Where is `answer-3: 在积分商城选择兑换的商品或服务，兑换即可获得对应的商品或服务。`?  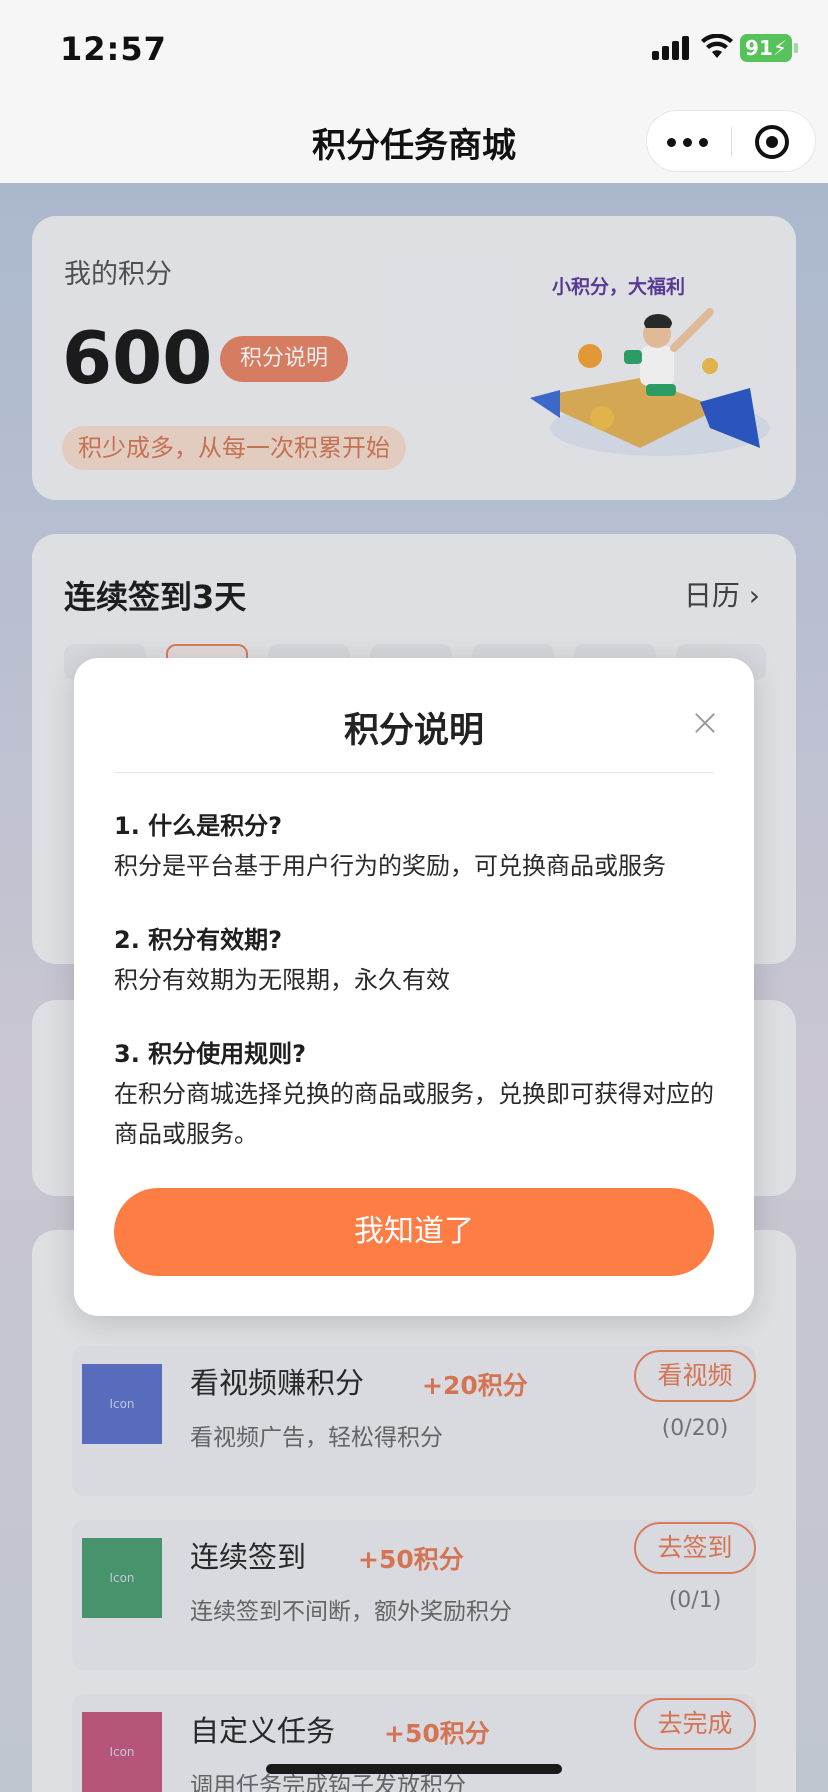
answer-3: 在积分商城选择兑换的商品或服务，兑换即可获得对应的商品或服务。 is located at coordinates (414, 1114).